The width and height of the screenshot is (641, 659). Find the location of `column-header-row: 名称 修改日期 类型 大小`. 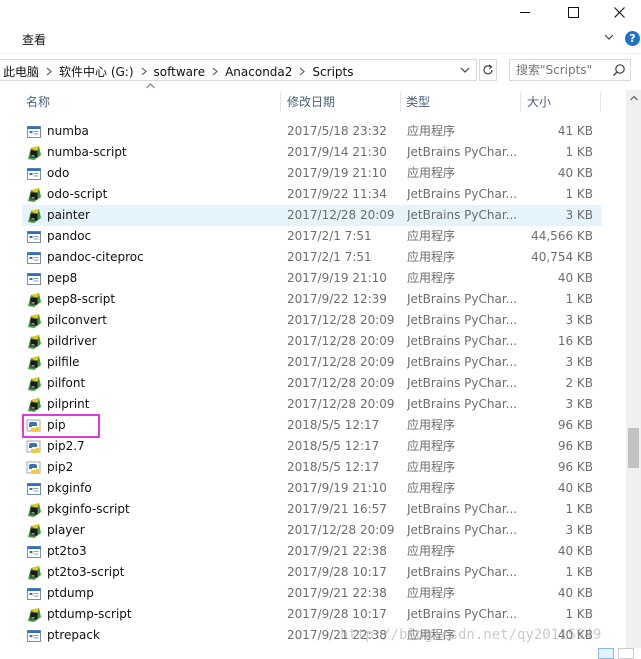

column-header-row: 名称 修改日期 类型 大小 is located at coordinates (313, 98).